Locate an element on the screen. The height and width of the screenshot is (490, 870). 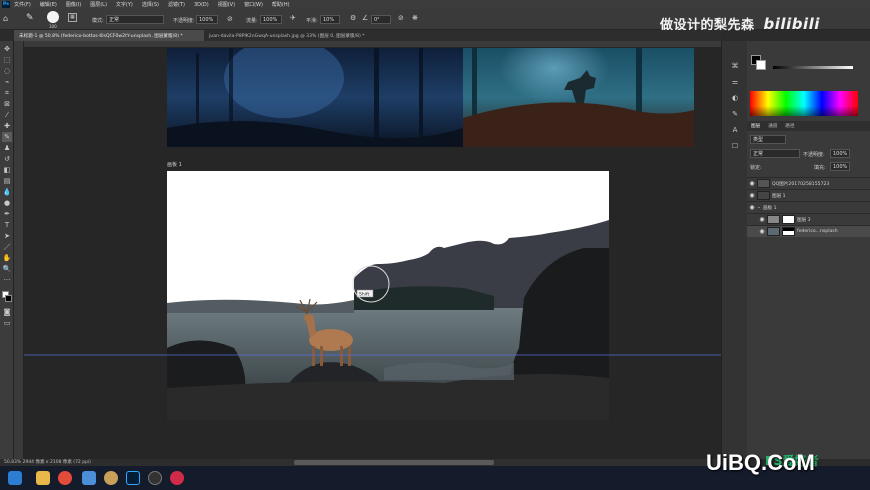
frame-tool-icon: ⊠ is located at coordinates (7, 104).